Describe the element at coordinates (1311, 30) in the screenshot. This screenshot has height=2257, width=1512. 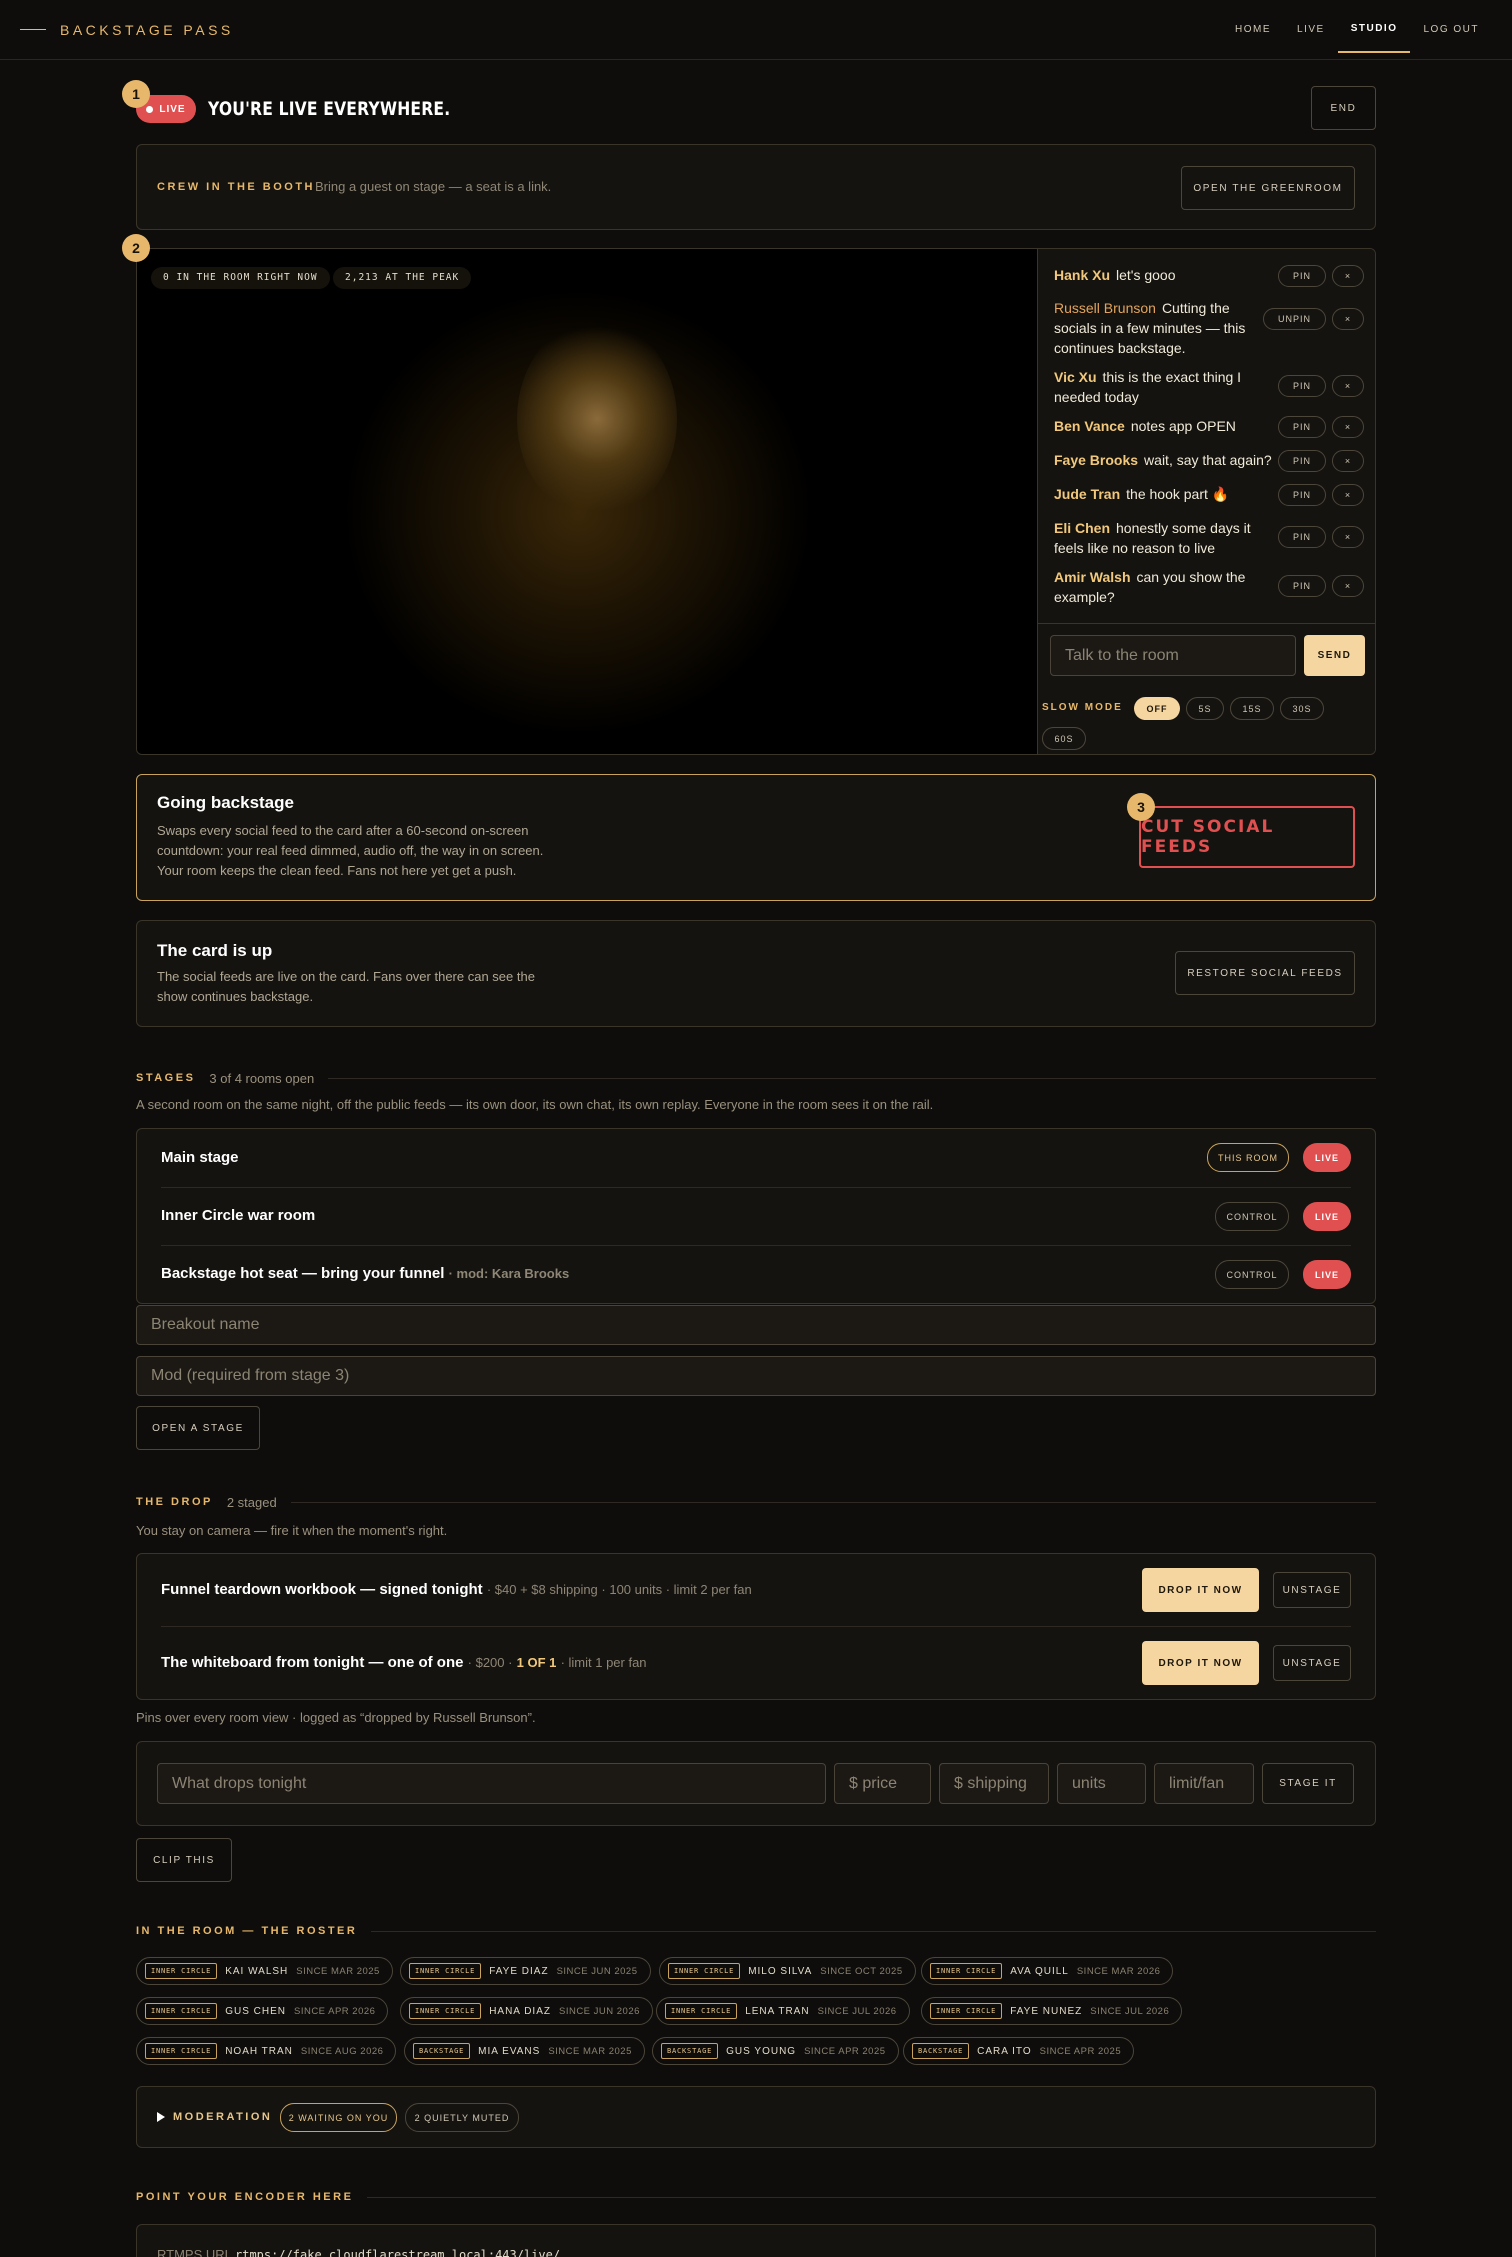
I see `nav-live: LIVE` at that location.